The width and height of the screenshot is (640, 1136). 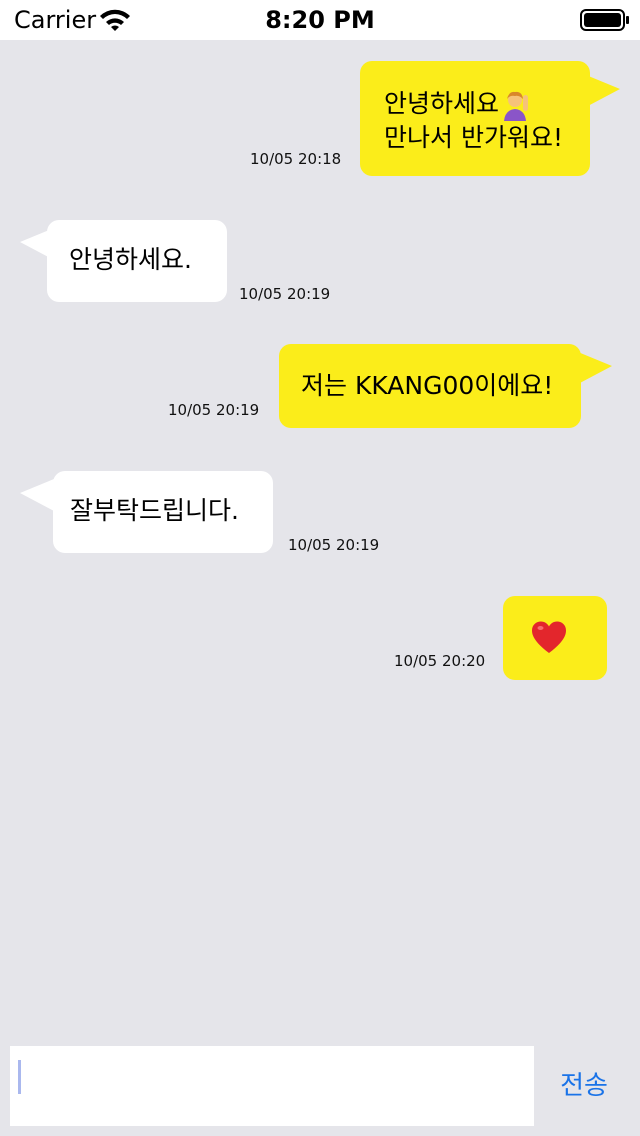 I want to click on message-text: 저는 KKANG00이에요!, so click(x=427, y=385).